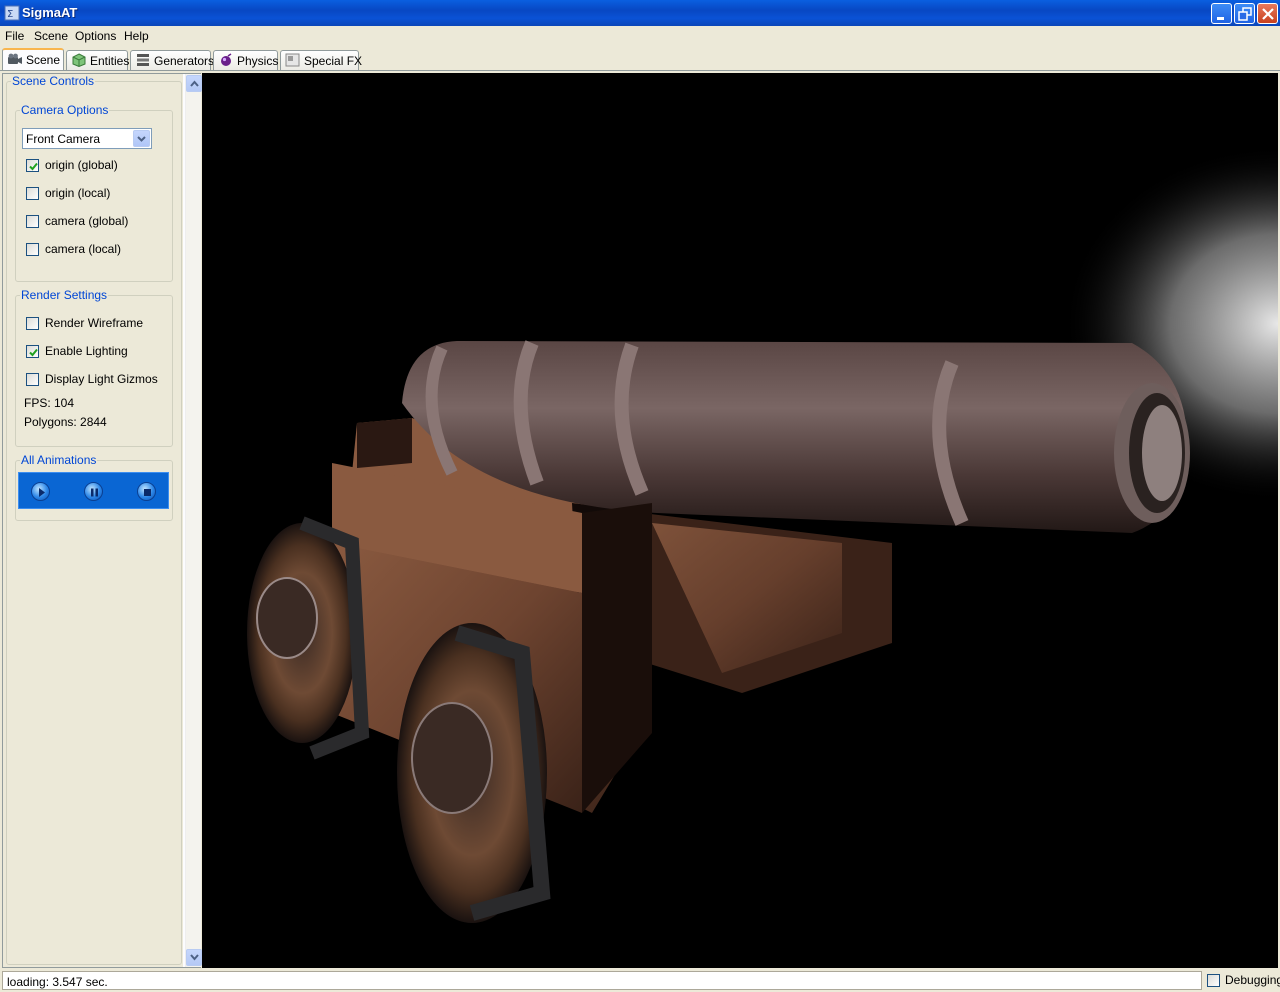 Image resolution: width=1280 pixels, height=992 pixels. What do you see at coordinates (57, 982) in the screenshot?
I see `status-text: loading: 3.547 sec.` at bounding box center [57, 982].